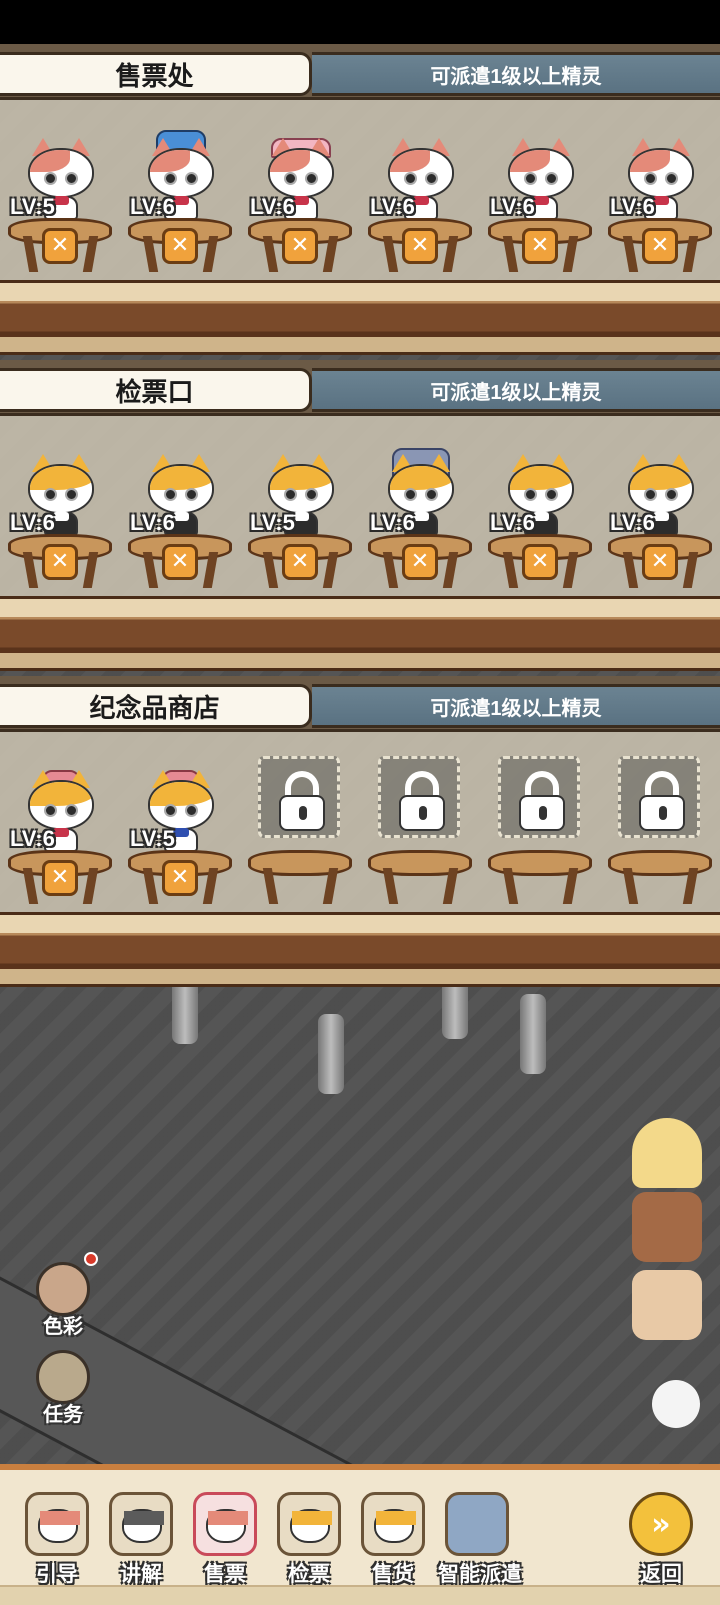  What do you see at coordinates (667, 1305) in the screenshot?
I see `map-icon` at bounding box center [667, 1305].